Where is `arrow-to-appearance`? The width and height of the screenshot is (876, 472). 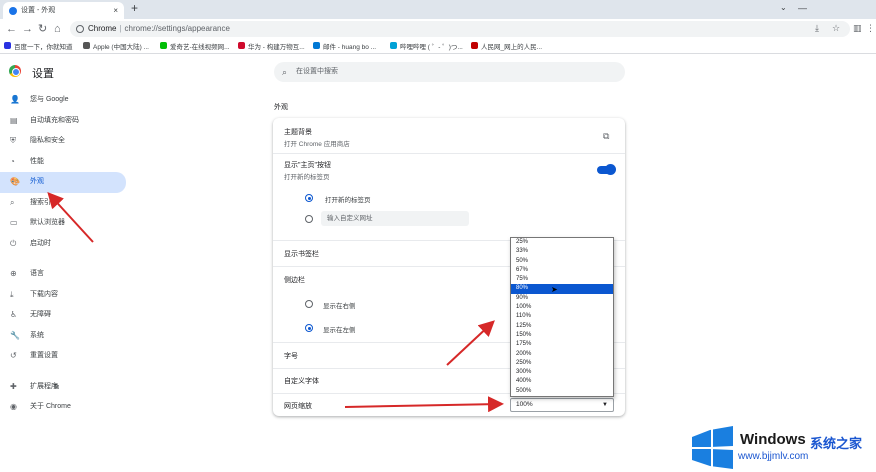
arrow-to-appearance is located at coordinates (70, 217).